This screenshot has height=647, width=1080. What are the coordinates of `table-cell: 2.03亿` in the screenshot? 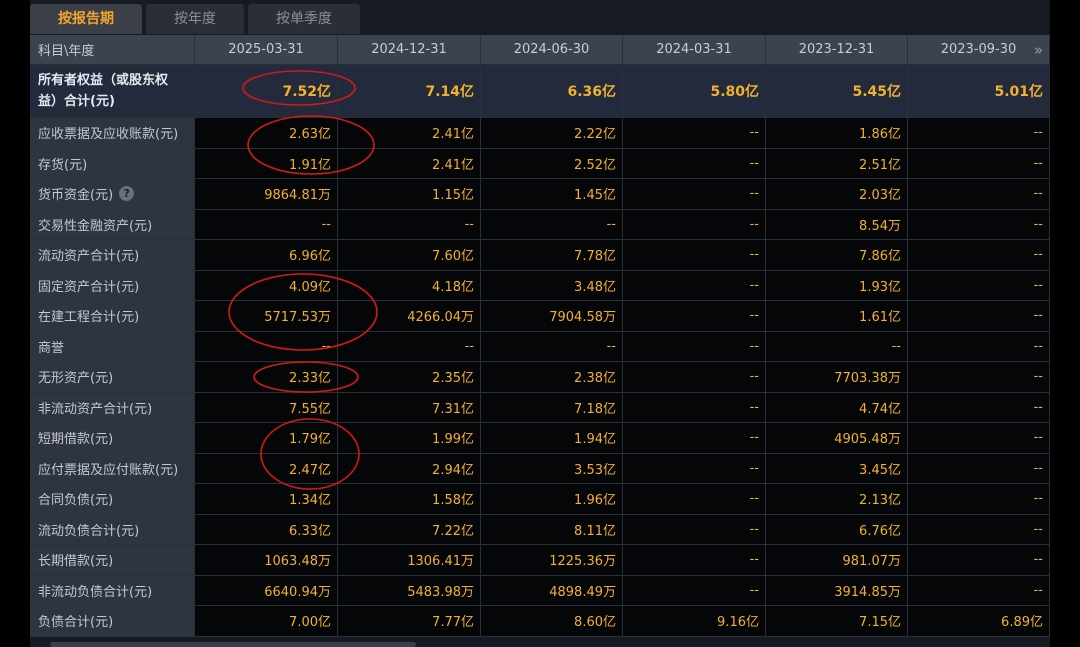 It's located at (837, 194).